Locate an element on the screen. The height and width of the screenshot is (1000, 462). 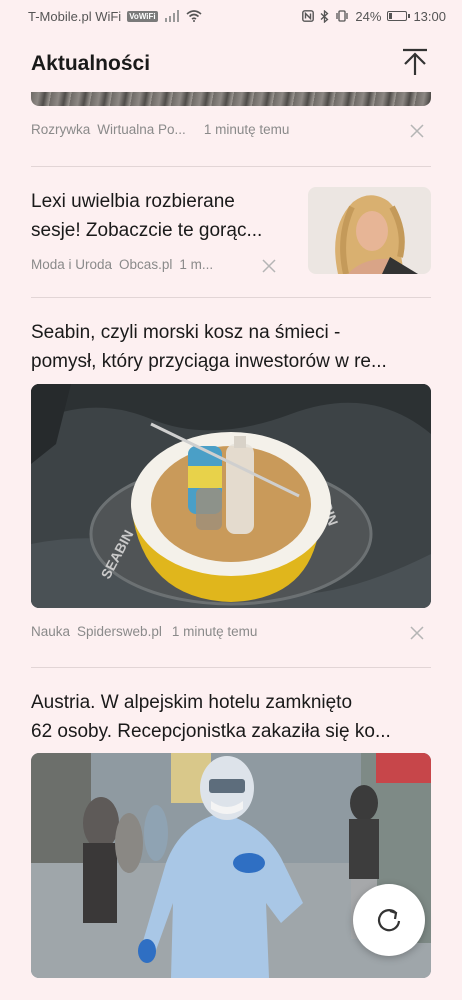
article-thumbnail is located at coordinates (369, 230).